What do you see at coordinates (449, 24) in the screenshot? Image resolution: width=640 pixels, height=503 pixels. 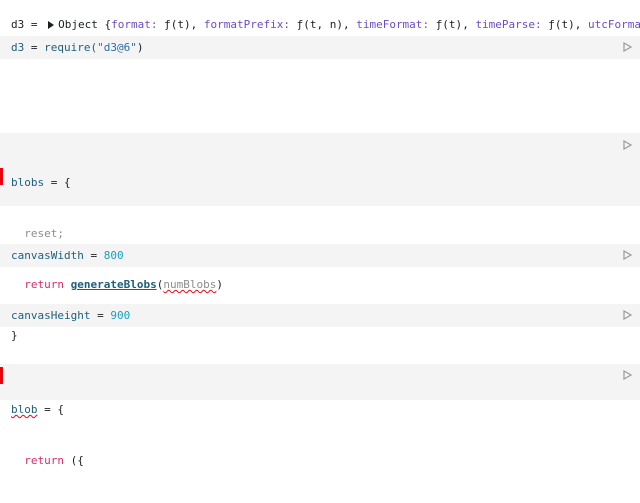 I see `entry-val-timeFormat: ƒ(t)` at bounding box center [449, 24].